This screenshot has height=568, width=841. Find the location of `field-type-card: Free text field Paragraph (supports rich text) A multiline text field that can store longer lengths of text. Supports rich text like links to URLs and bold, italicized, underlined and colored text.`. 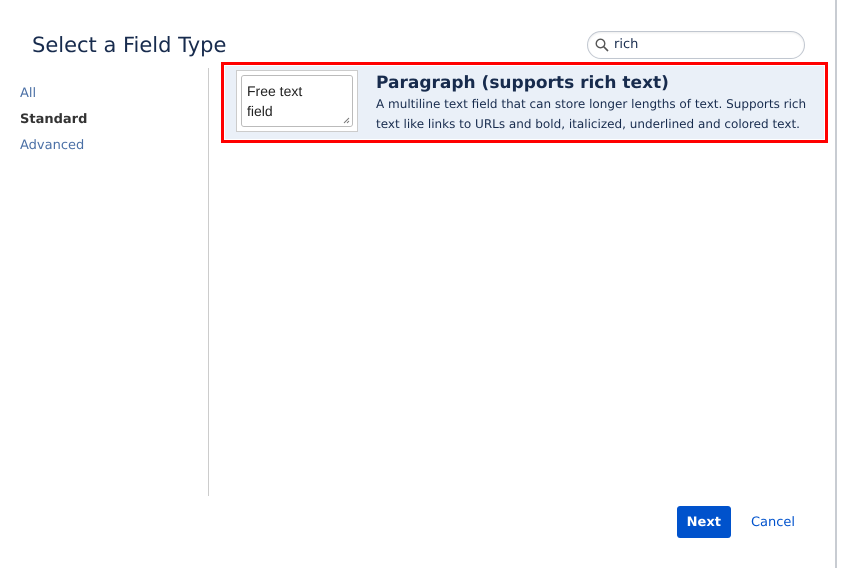

field-type-card: Free text field Paragraph (supports rich text) A multiline text field that can store longer lengths of text. Supports rich text like links to URLs and bold, italicized, underlined and colored text. is located at coordinates (524, 102).